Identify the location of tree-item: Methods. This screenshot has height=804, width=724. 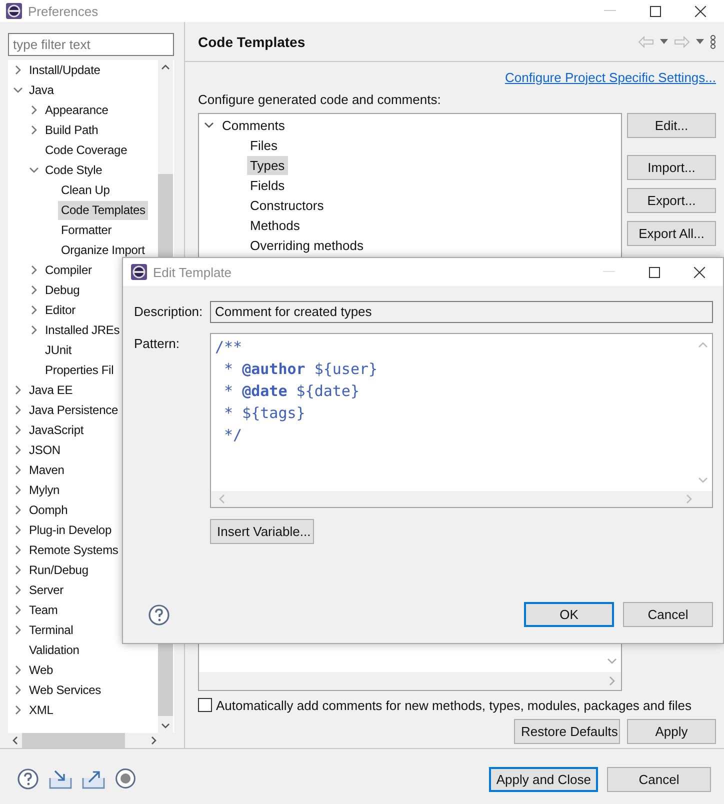
(275, 225).